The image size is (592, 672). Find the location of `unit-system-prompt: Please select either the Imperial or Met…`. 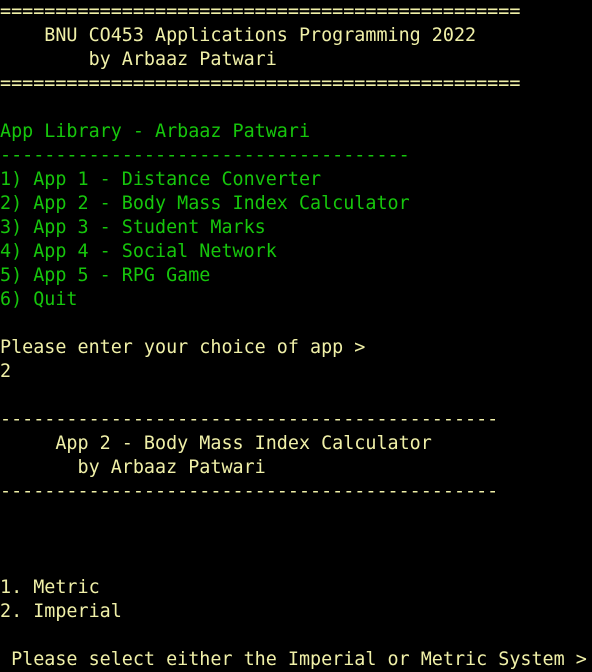

unit-system-prompt: Please select either the Imperial or Met… is located at coordinates (296, 660).